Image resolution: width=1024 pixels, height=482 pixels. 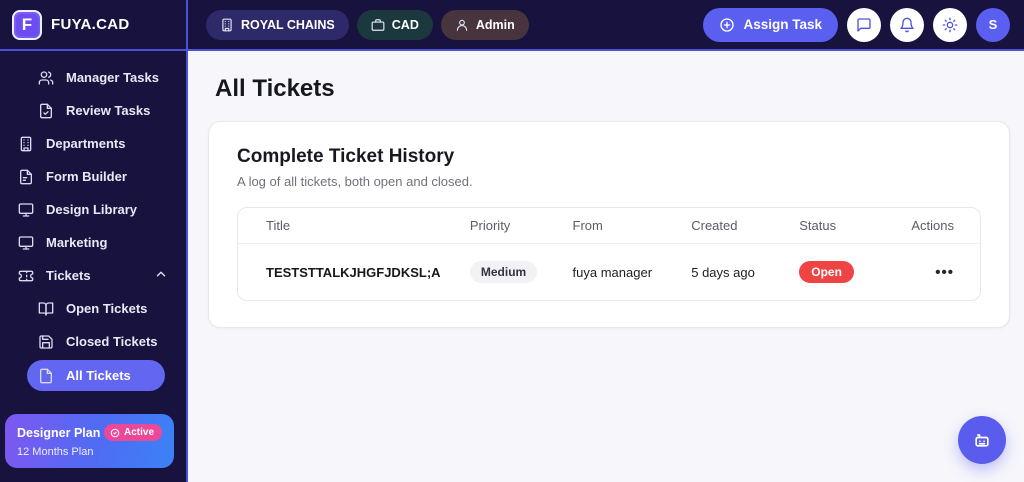 I want to click on card-title: Complete Ticket History, so click(x=346, y=156).